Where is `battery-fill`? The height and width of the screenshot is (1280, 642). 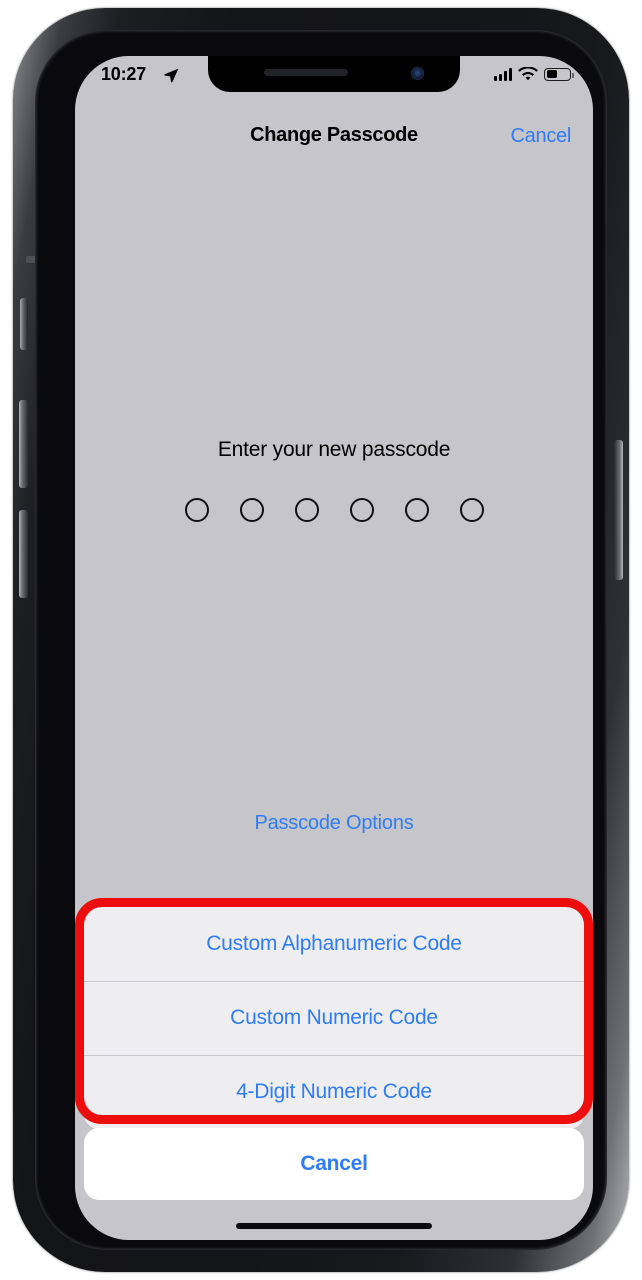
battery-fill is located at coordinates (551, 74).